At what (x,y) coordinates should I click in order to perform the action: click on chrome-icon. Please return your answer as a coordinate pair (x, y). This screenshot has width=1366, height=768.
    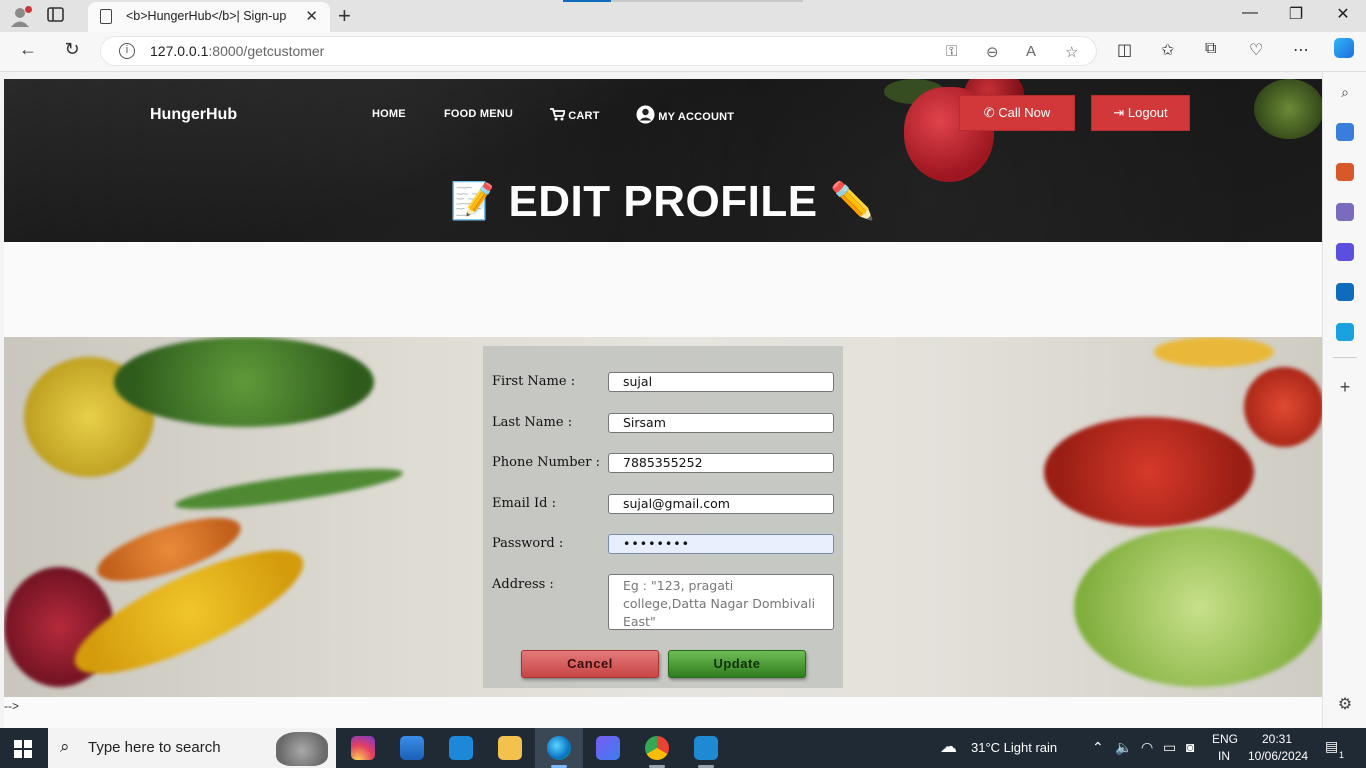
    Looking at the image, I should click on (657, 748).